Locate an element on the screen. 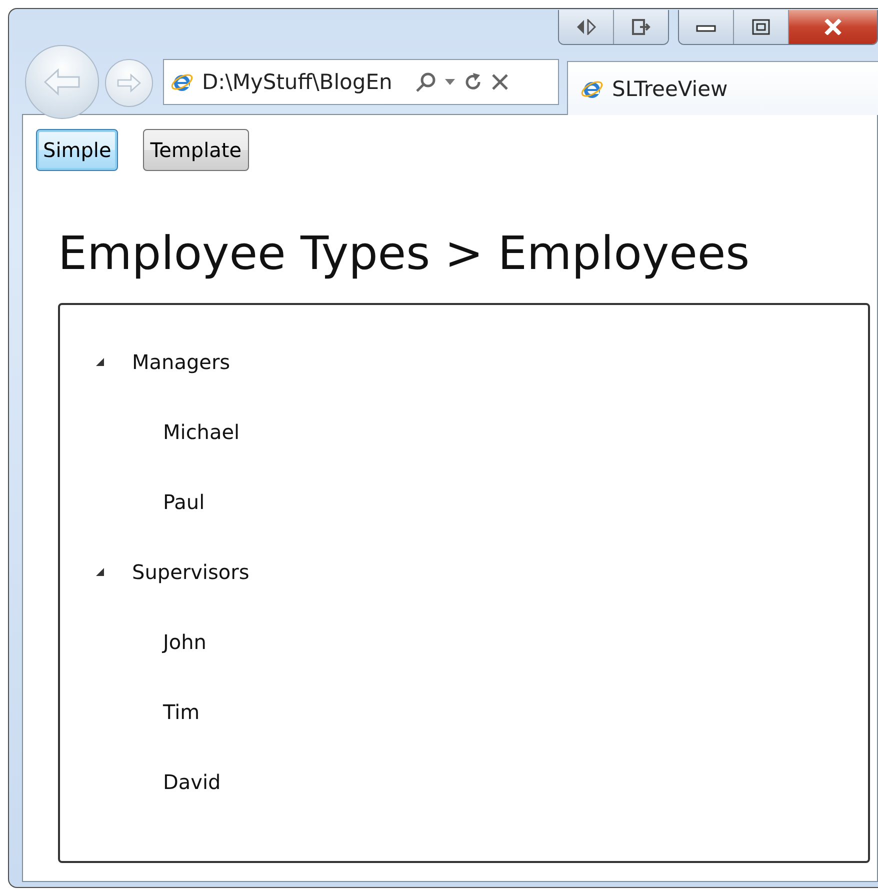 Image resolution: width=878 pixels, height=891 pixels. tree-item: Supervisors is located at coordinates (191, 572).